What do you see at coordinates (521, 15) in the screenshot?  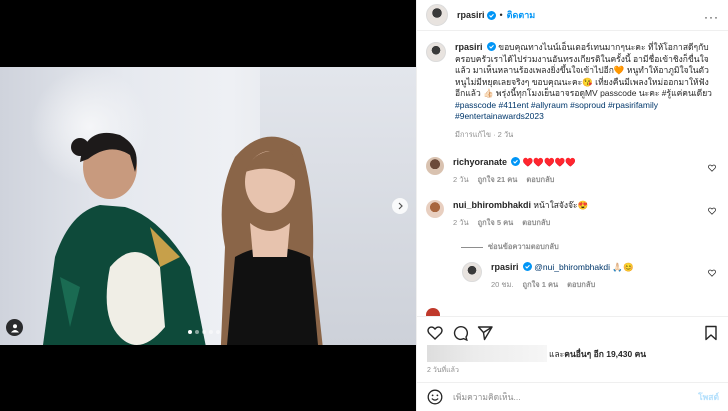 I see `follow-button: ติดตาม` at bounding box center [521, 15].